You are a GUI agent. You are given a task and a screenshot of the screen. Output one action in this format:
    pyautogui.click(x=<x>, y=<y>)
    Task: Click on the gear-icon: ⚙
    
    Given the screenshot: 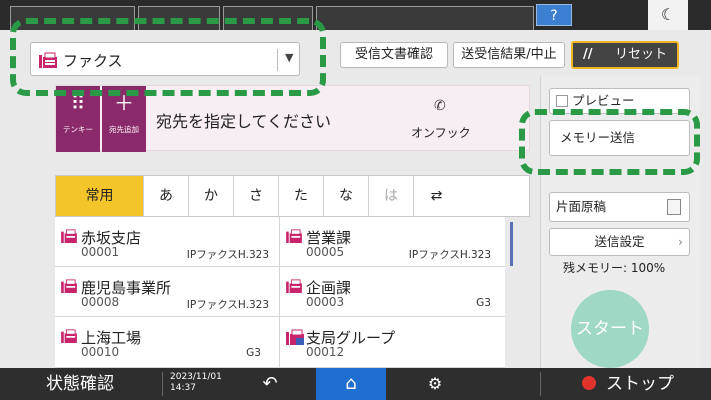 What is the action you would take?
    pyautogui.click(x=435, y=384)
    